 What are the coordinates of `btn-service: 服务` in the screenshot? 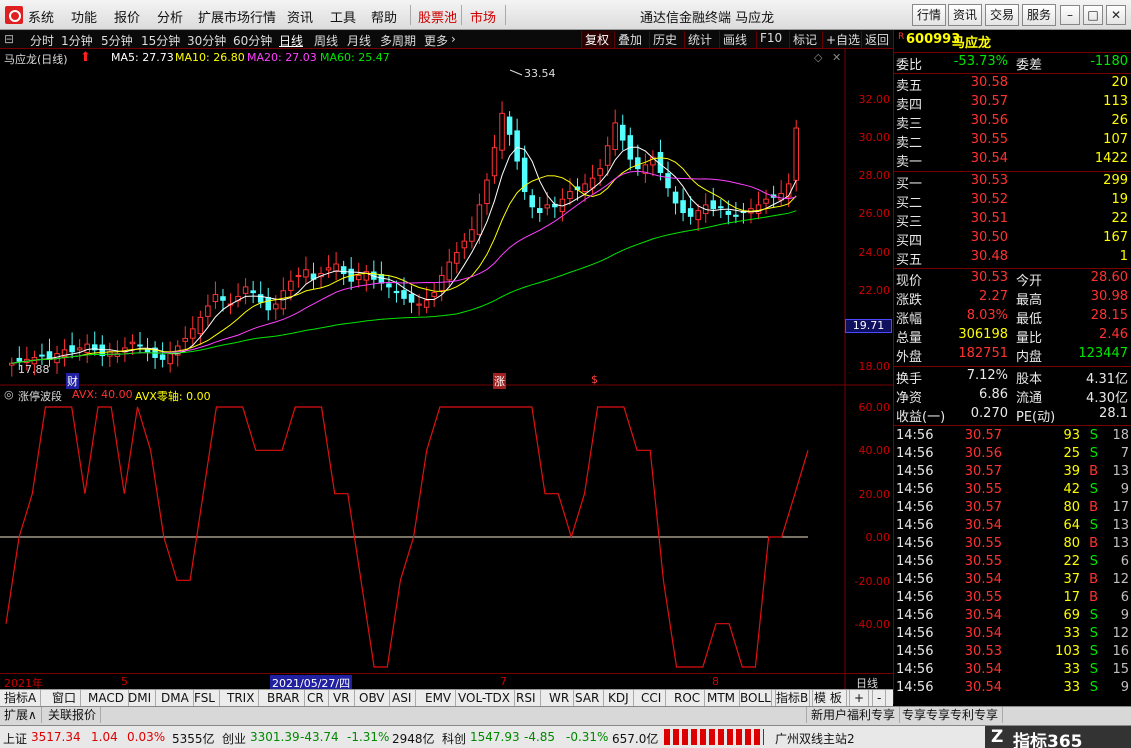 It's located at (1039, 15).